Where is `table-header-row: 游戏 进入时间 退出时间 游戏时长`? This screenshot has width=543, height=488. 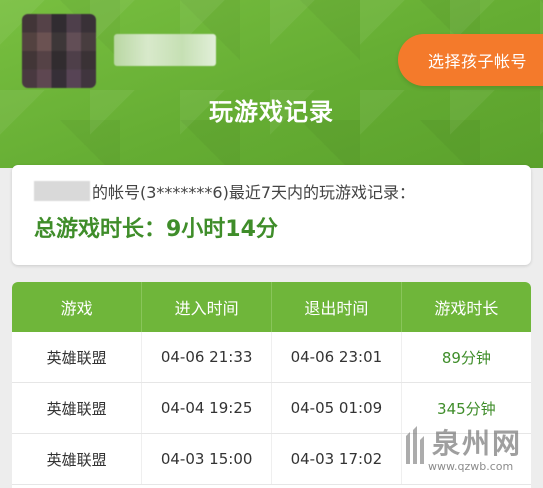 table-header-row: 游戏 进入时间 退出时间 游戏时长 is located at coordinates (271, 307).